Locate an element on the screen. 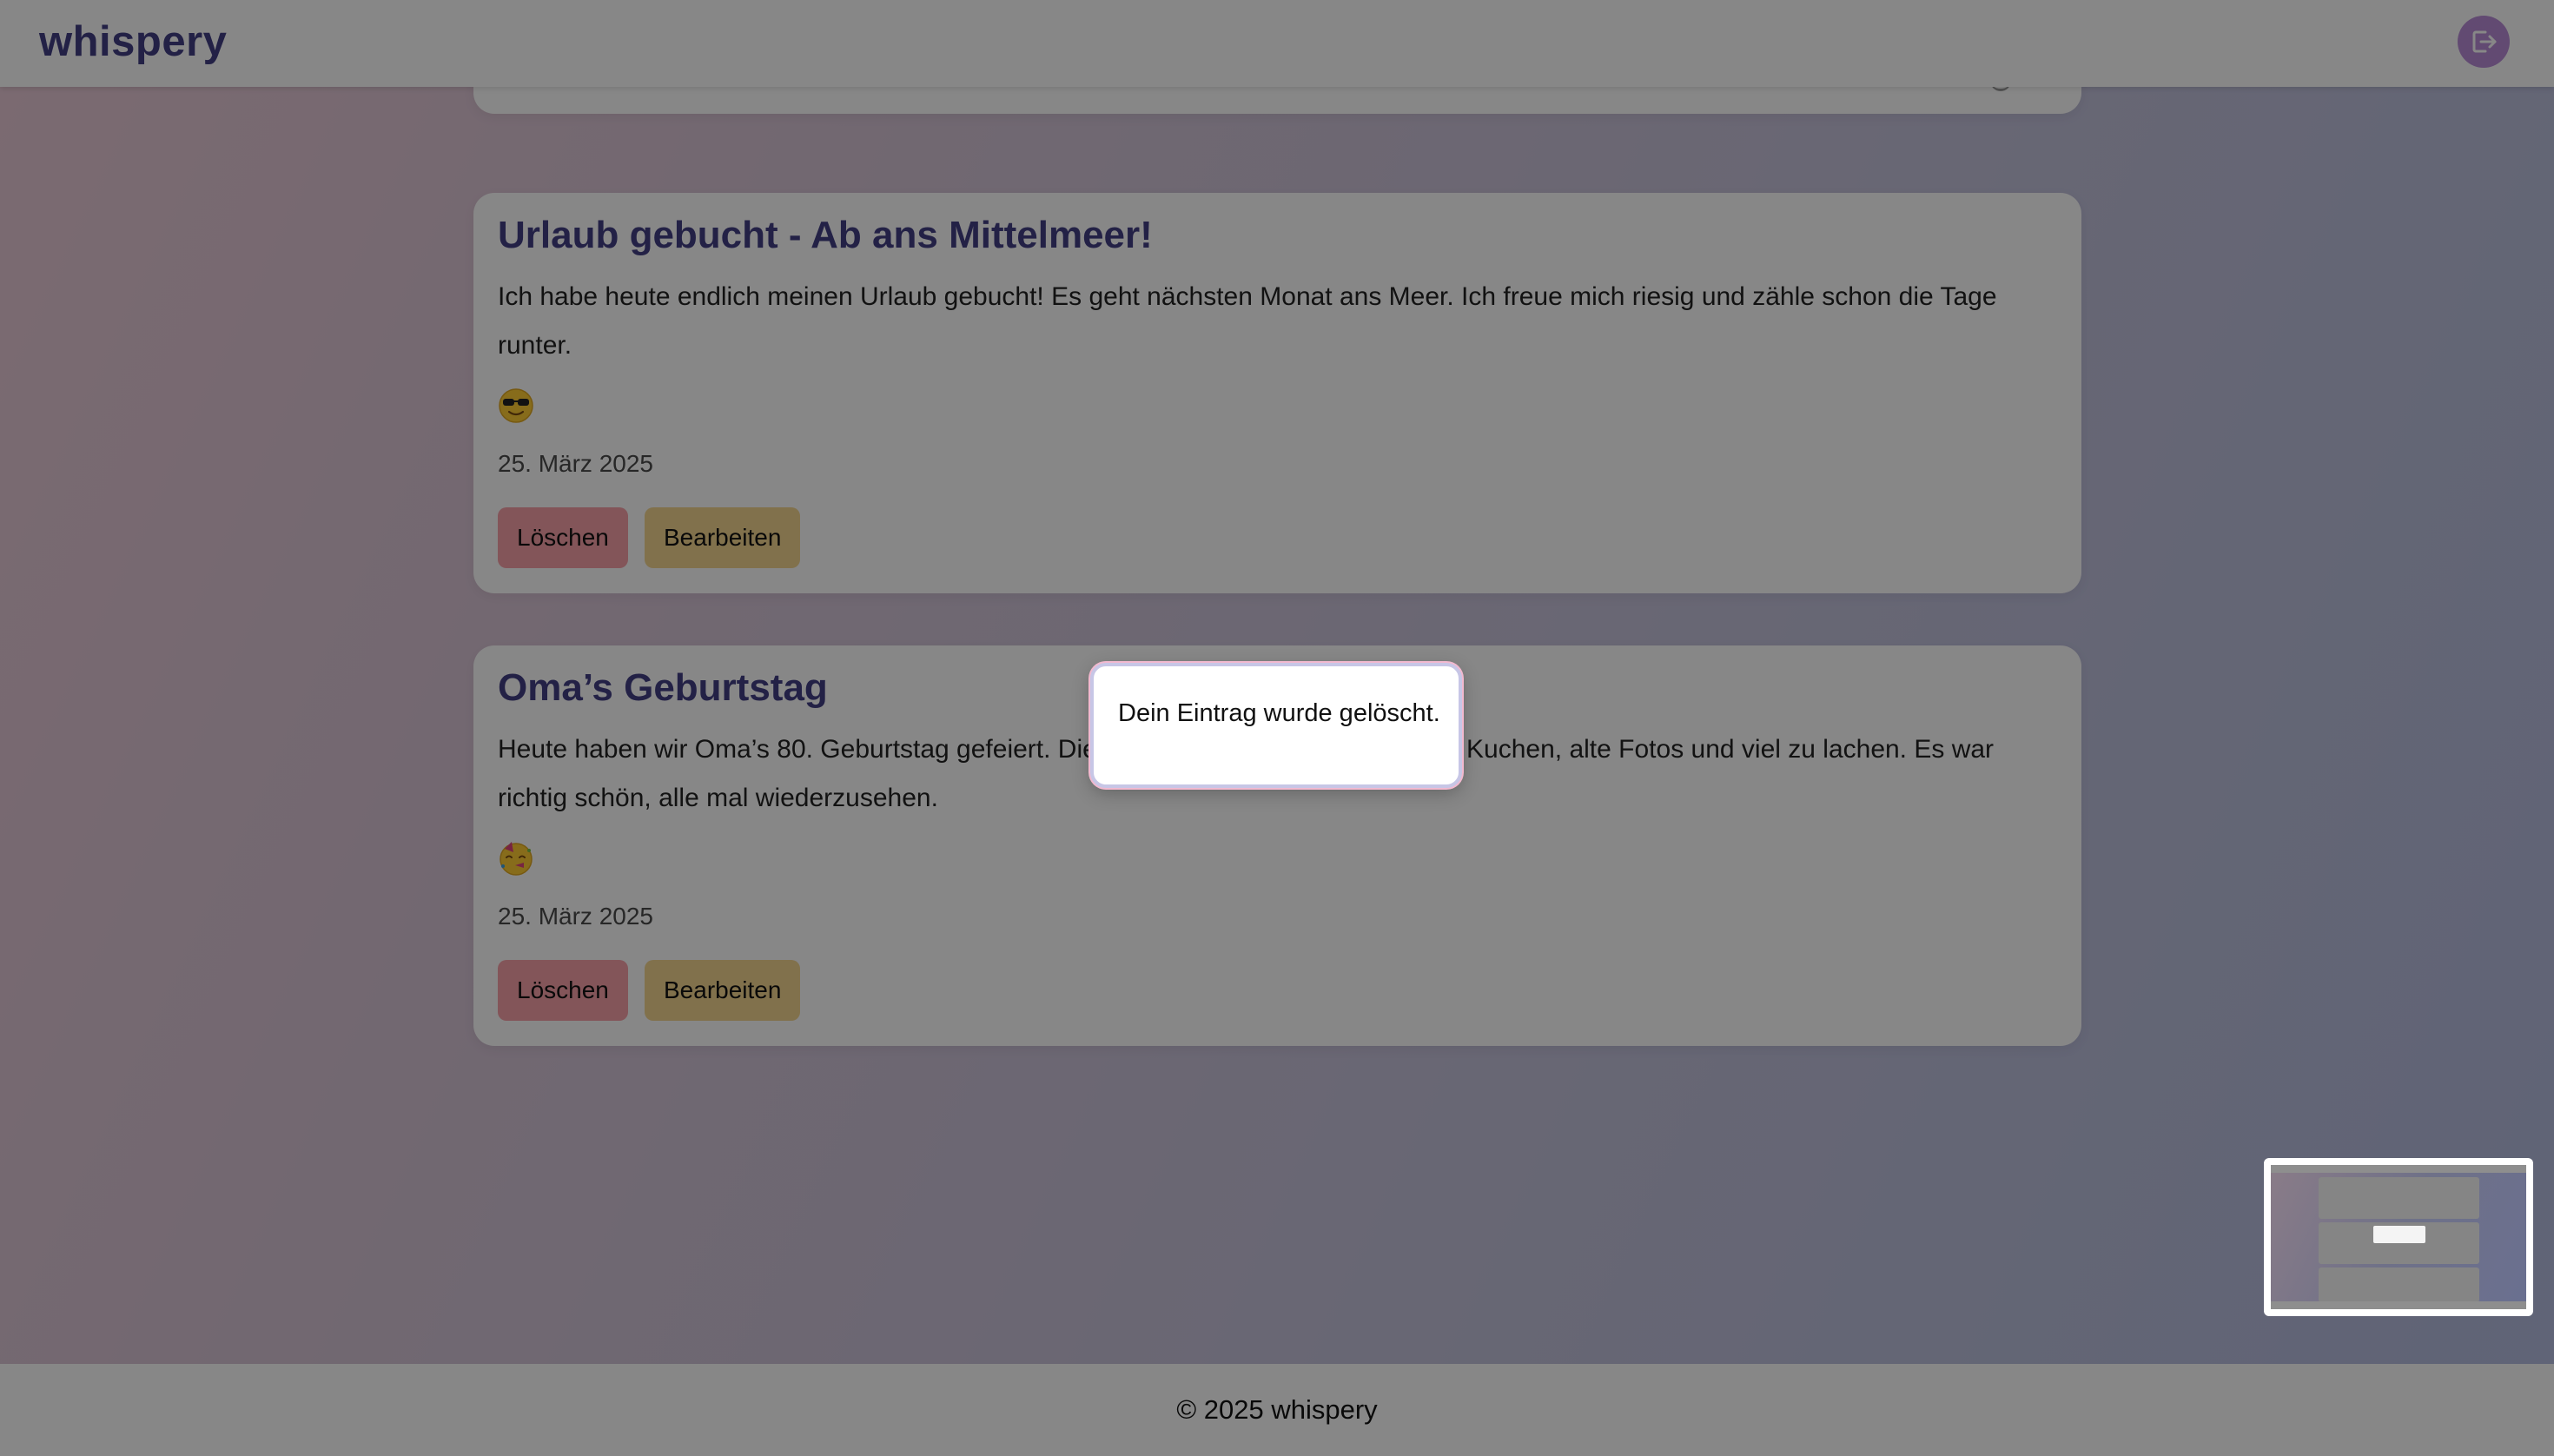 This screenshot has height=1456, width=2554. thumbnail-header is located at coordinates (2398, 1169).